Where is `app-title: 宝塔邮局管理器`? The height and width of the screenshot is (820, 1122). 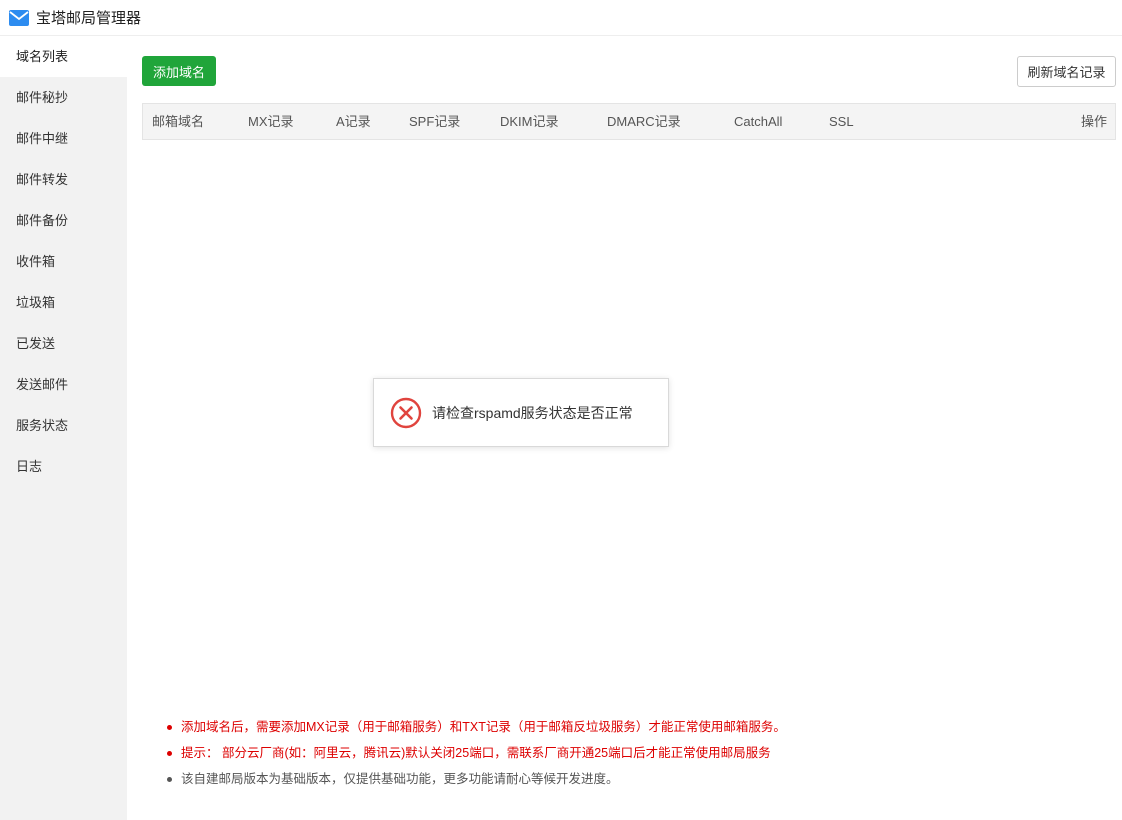
app-title: 宝塔邮局管理器 is located at coordinates (89, 18).